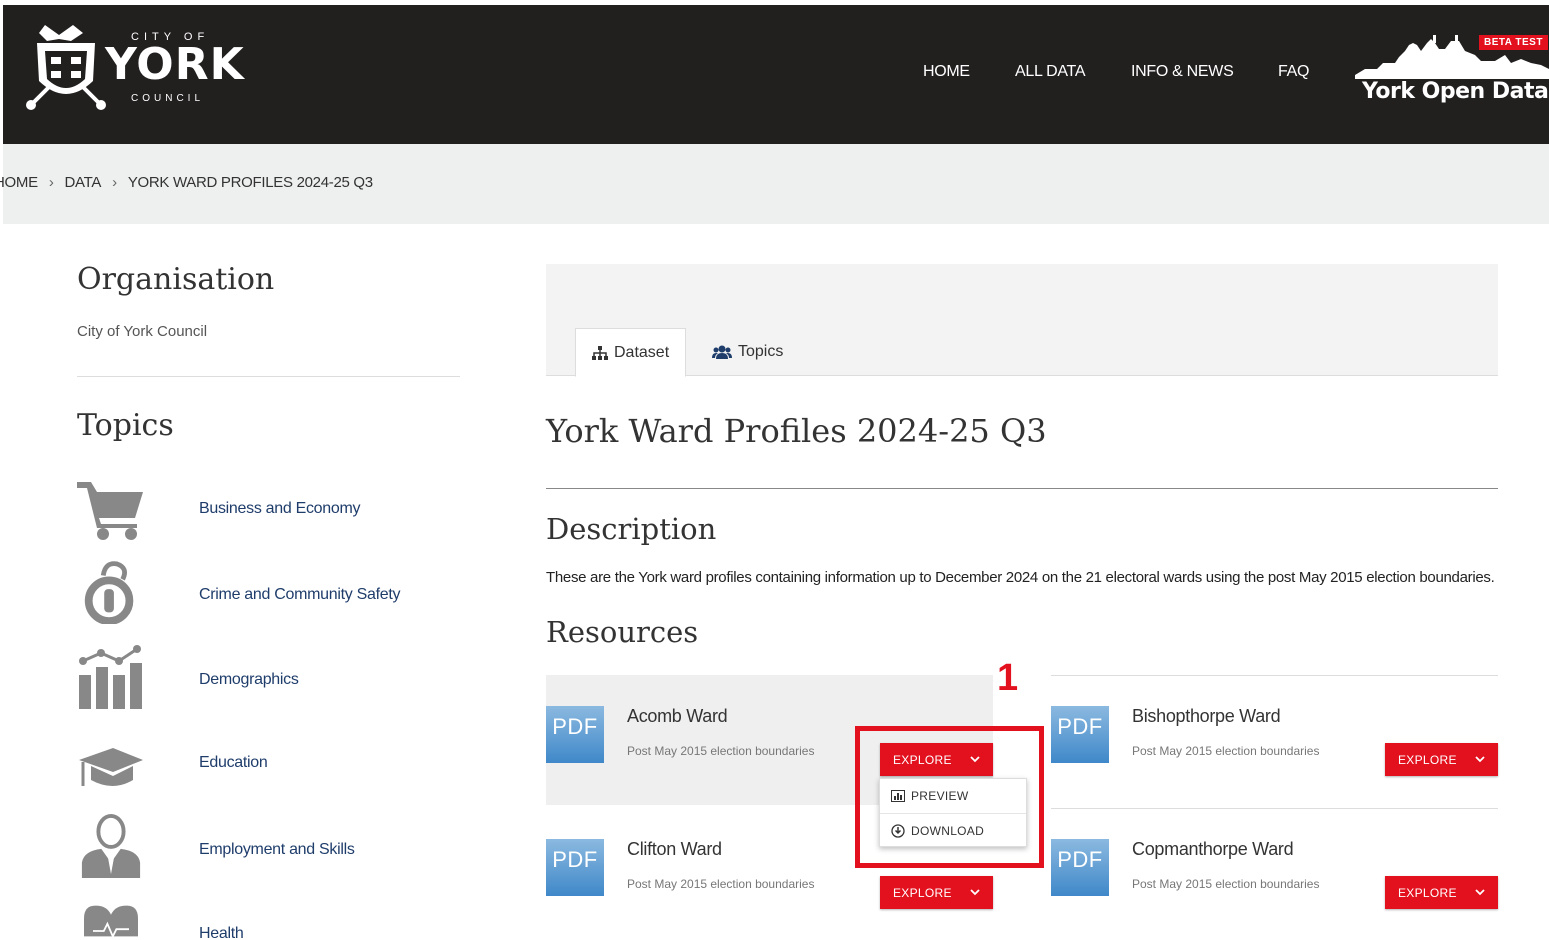 This screenshot has width=1549, height=940. Describe the element at coordinates (233, 762) in the screenshot. I see `topic-label: Education` at that location.